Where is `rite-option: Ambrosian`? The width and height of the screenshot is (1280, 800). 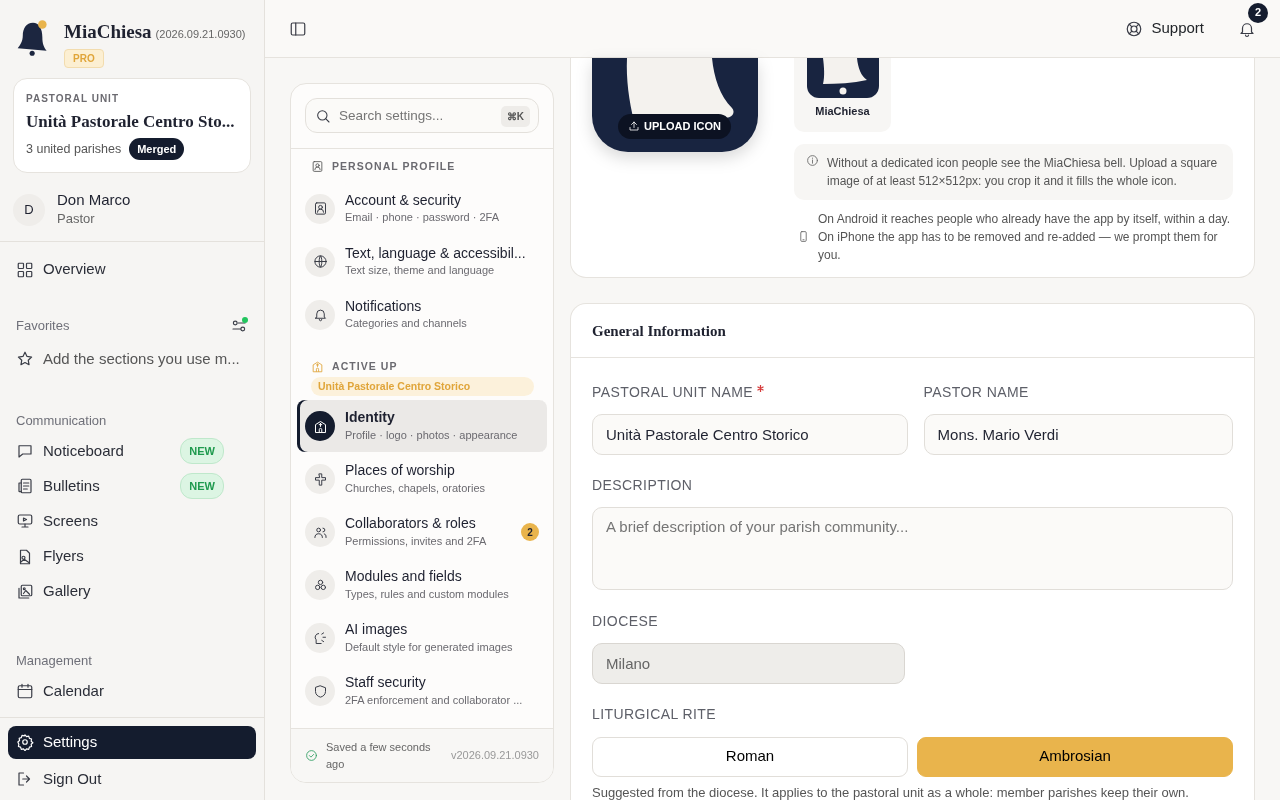 rite-option: Ambrosian is located at coordinates (1075, 756).